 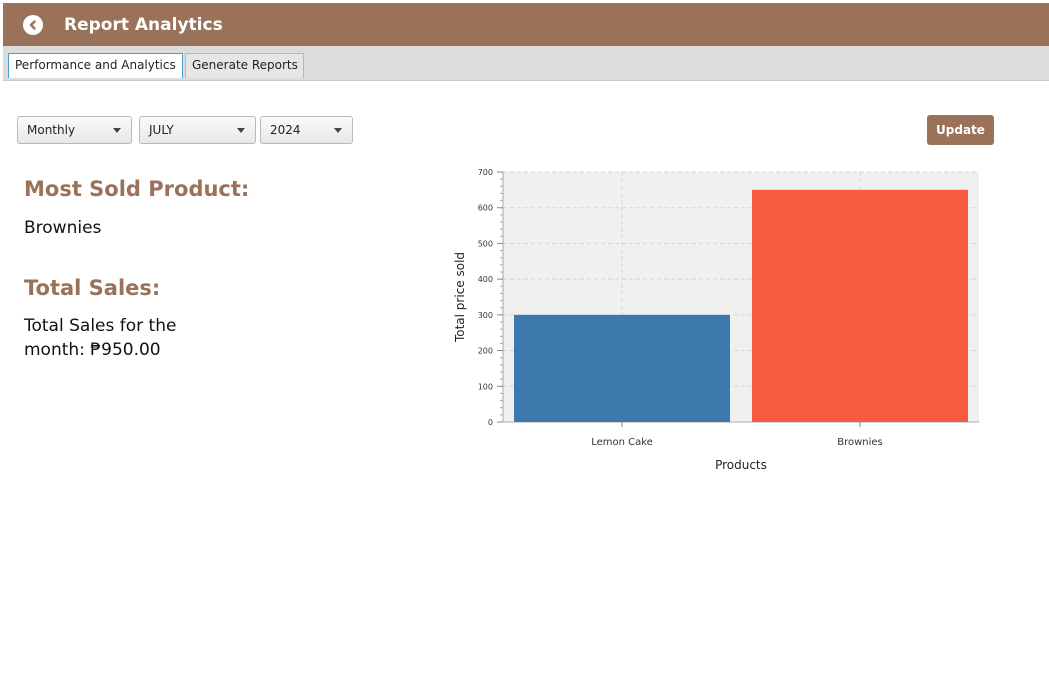 I want to click on chevron-left-icon, so click(x=32, y=24).